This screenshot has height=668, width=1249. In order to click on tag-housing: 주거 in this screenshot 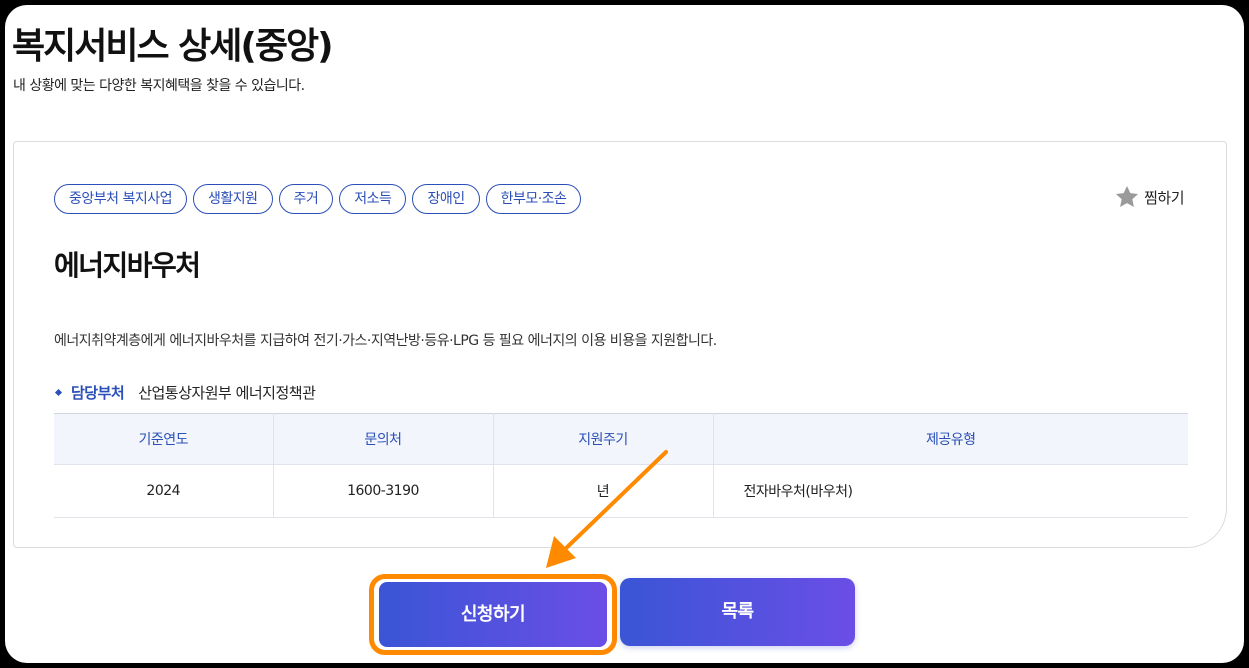, I will do `click(306, 199)`.